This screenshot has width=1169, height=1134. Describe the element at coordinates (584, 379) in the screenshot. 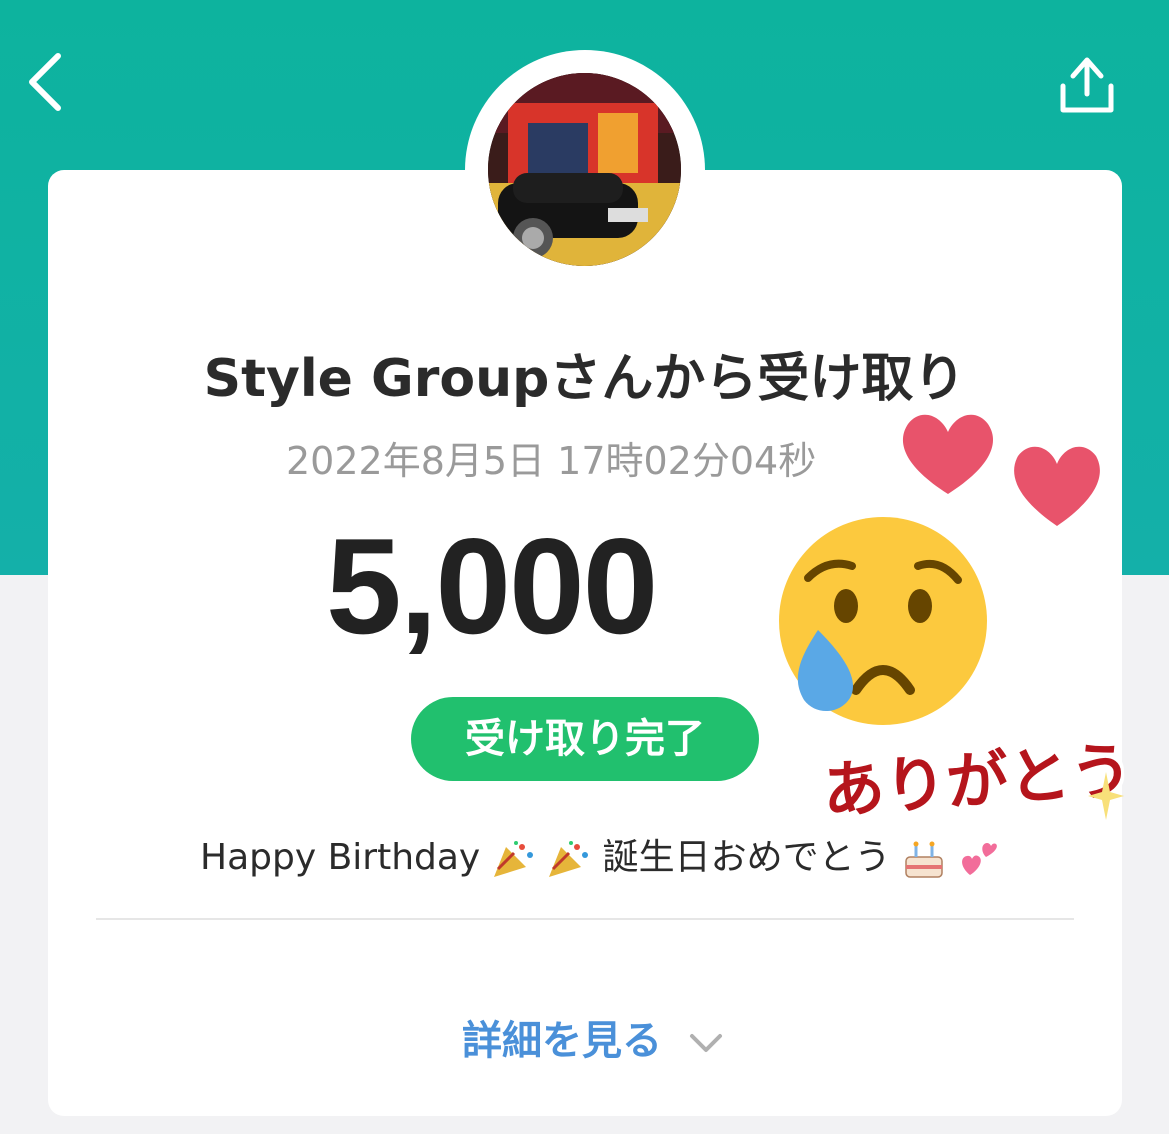

I see `page-title: Style Groupさんから受け取り` at that location.